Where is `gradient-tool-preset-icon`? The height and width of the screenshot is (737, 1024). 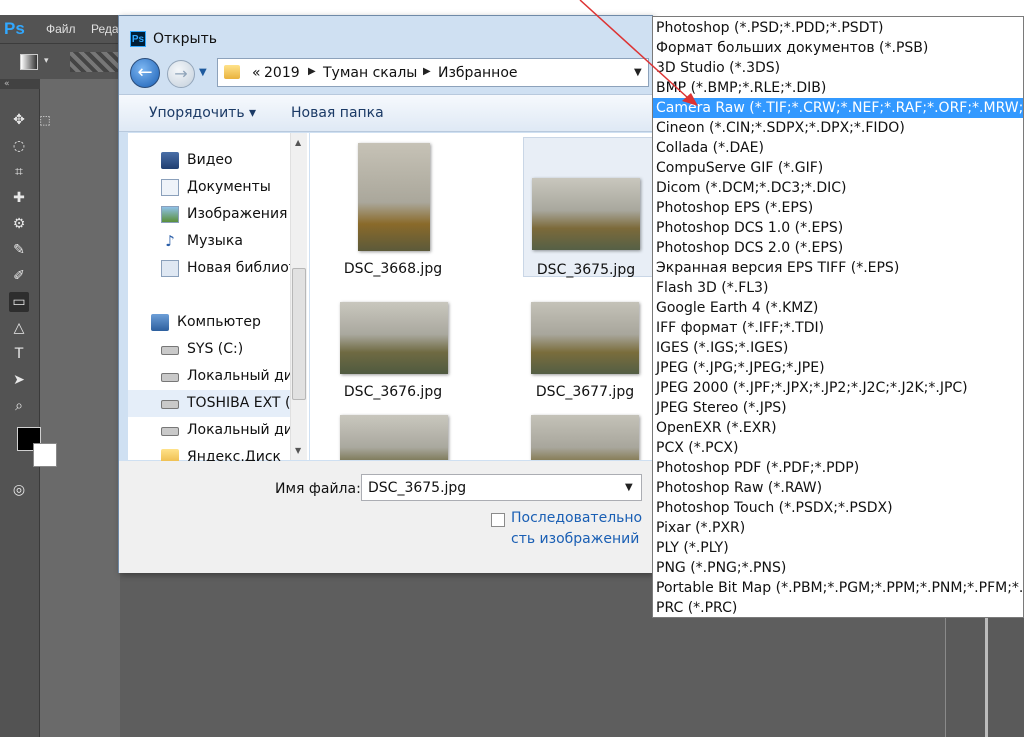
gradient-tool-preset-icon is located at coordinates (29, 62).